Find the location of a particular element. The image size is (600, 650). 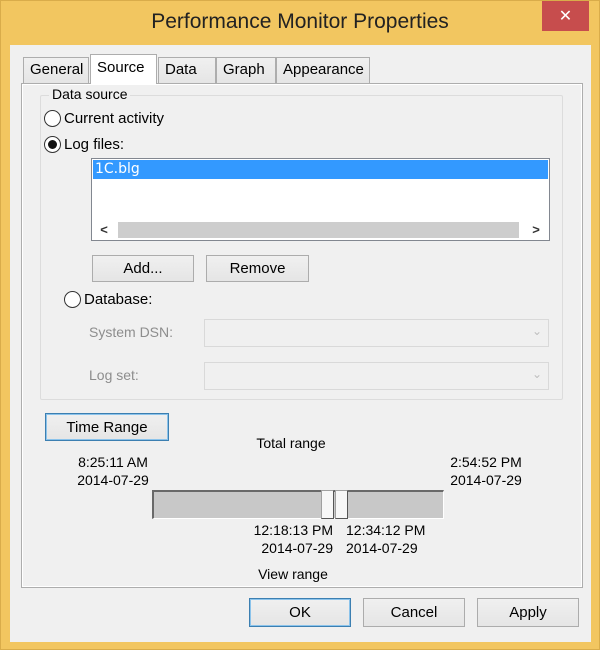

current-activity-radio: Current activity is located at coordinates (104, 118).